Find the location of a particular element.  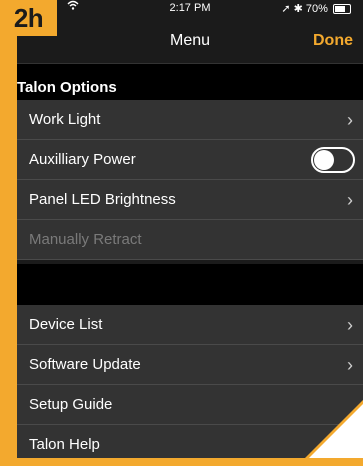

menu-item-panel-led-brightness: Panel LED Brightness › is located at coordinates (190, 200).